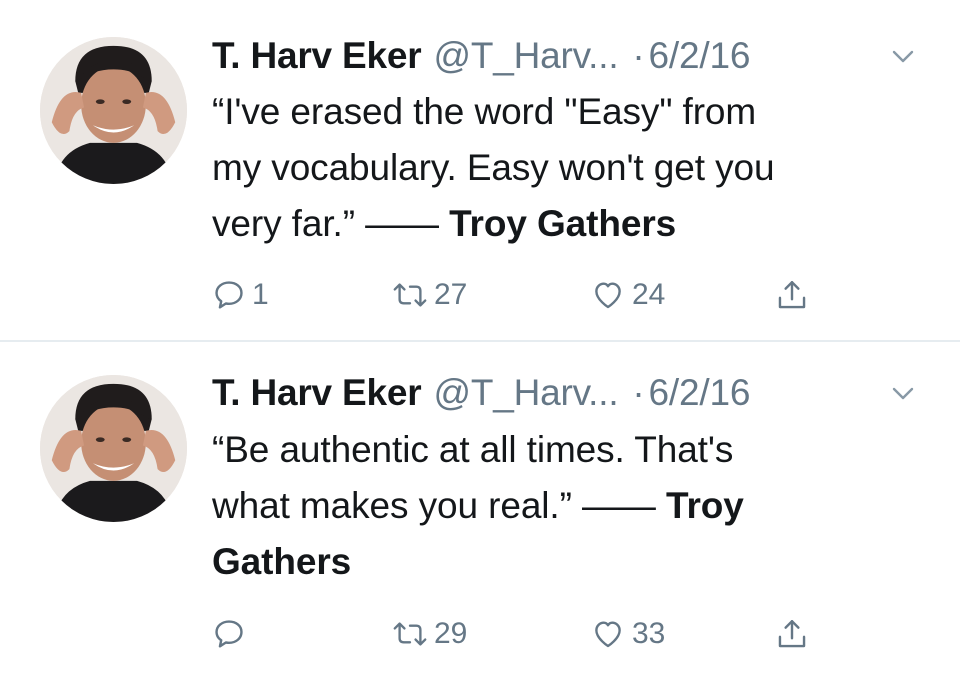 The image size is (960, 685). I want to click on retweet-button: 29, so click(429, 634).